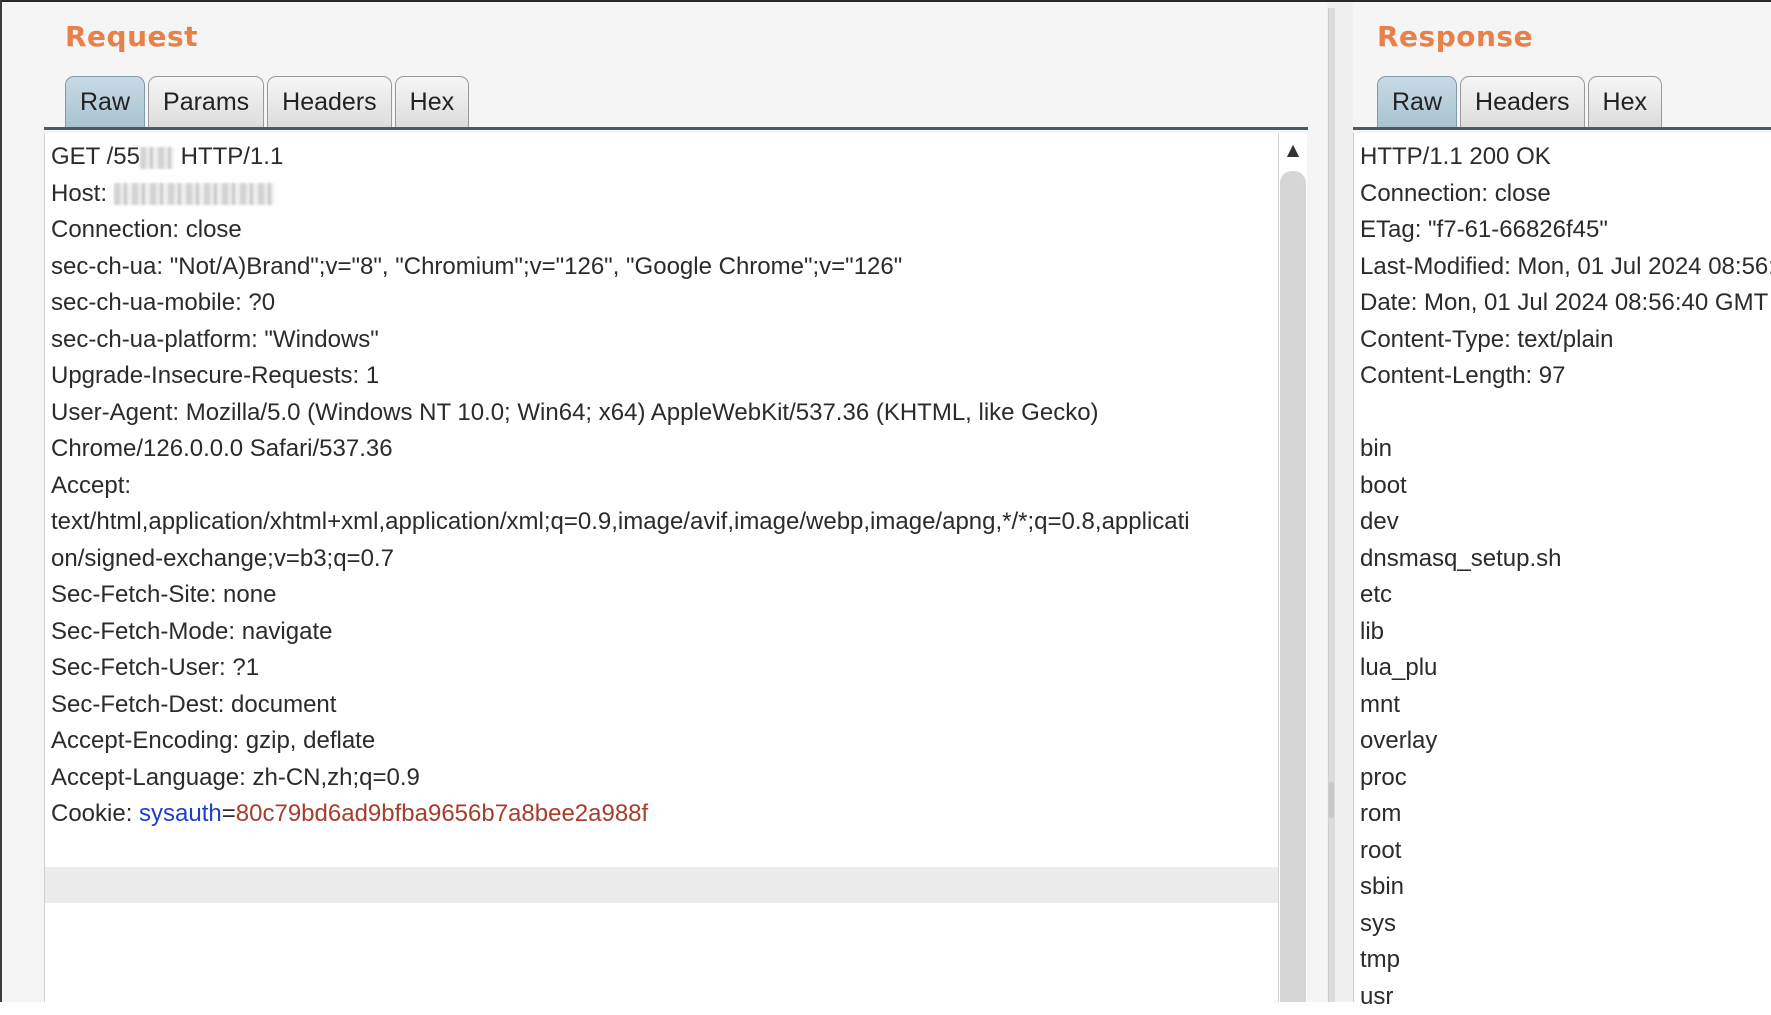  I want to click on response-line: sys, so click(1565, 924).